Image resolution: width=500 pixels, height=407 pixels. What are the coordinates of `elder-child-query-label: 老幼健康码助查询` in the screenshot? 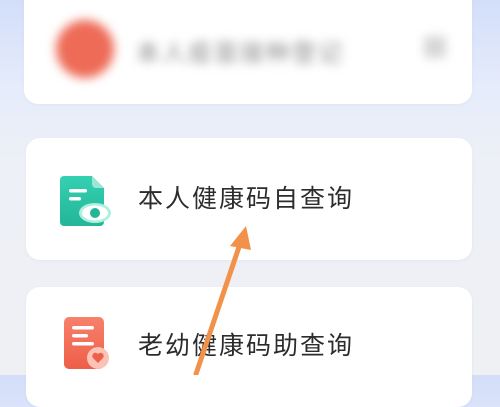 It's located at (246, 345).